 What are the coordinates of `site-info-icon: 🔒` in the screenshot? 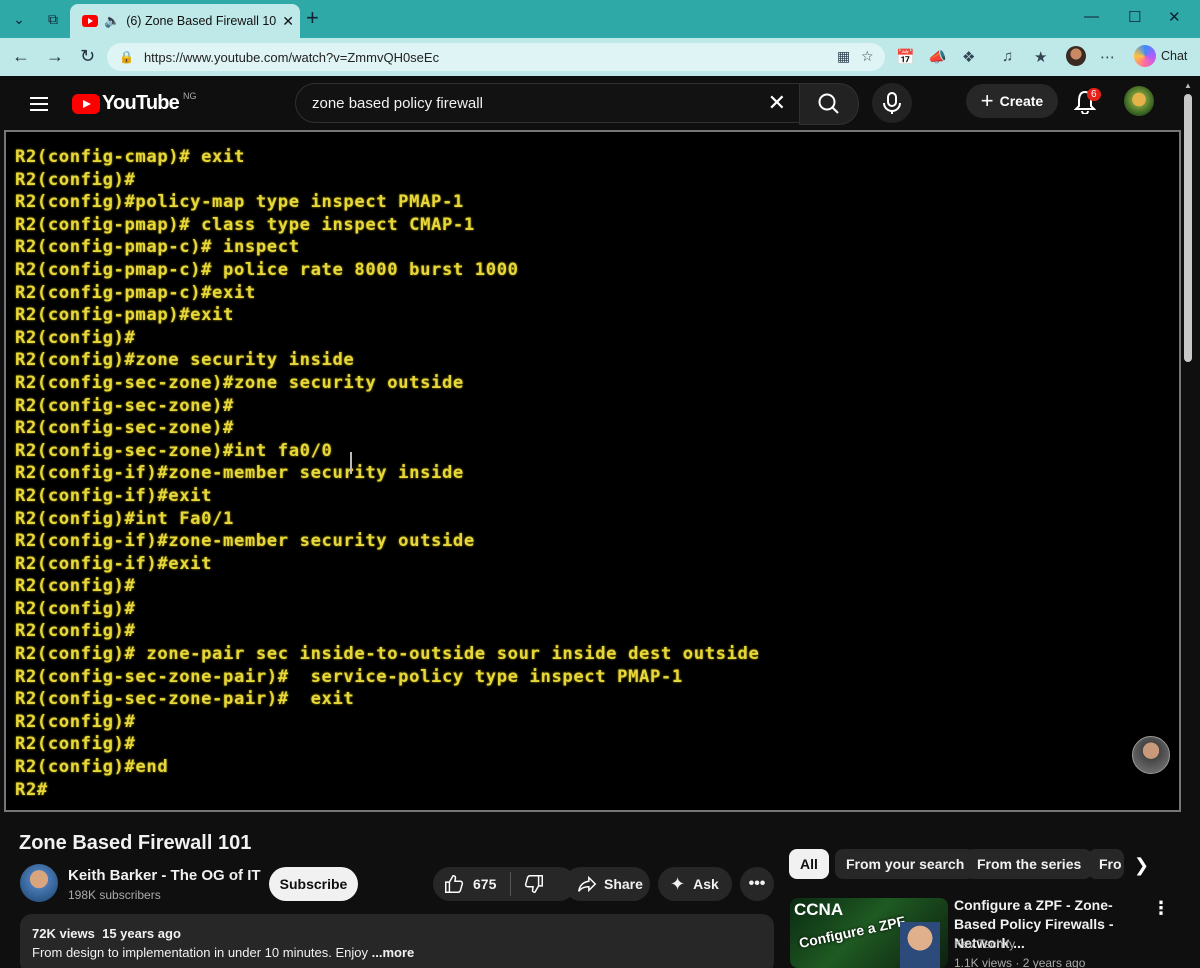 It's located at (126, 57).